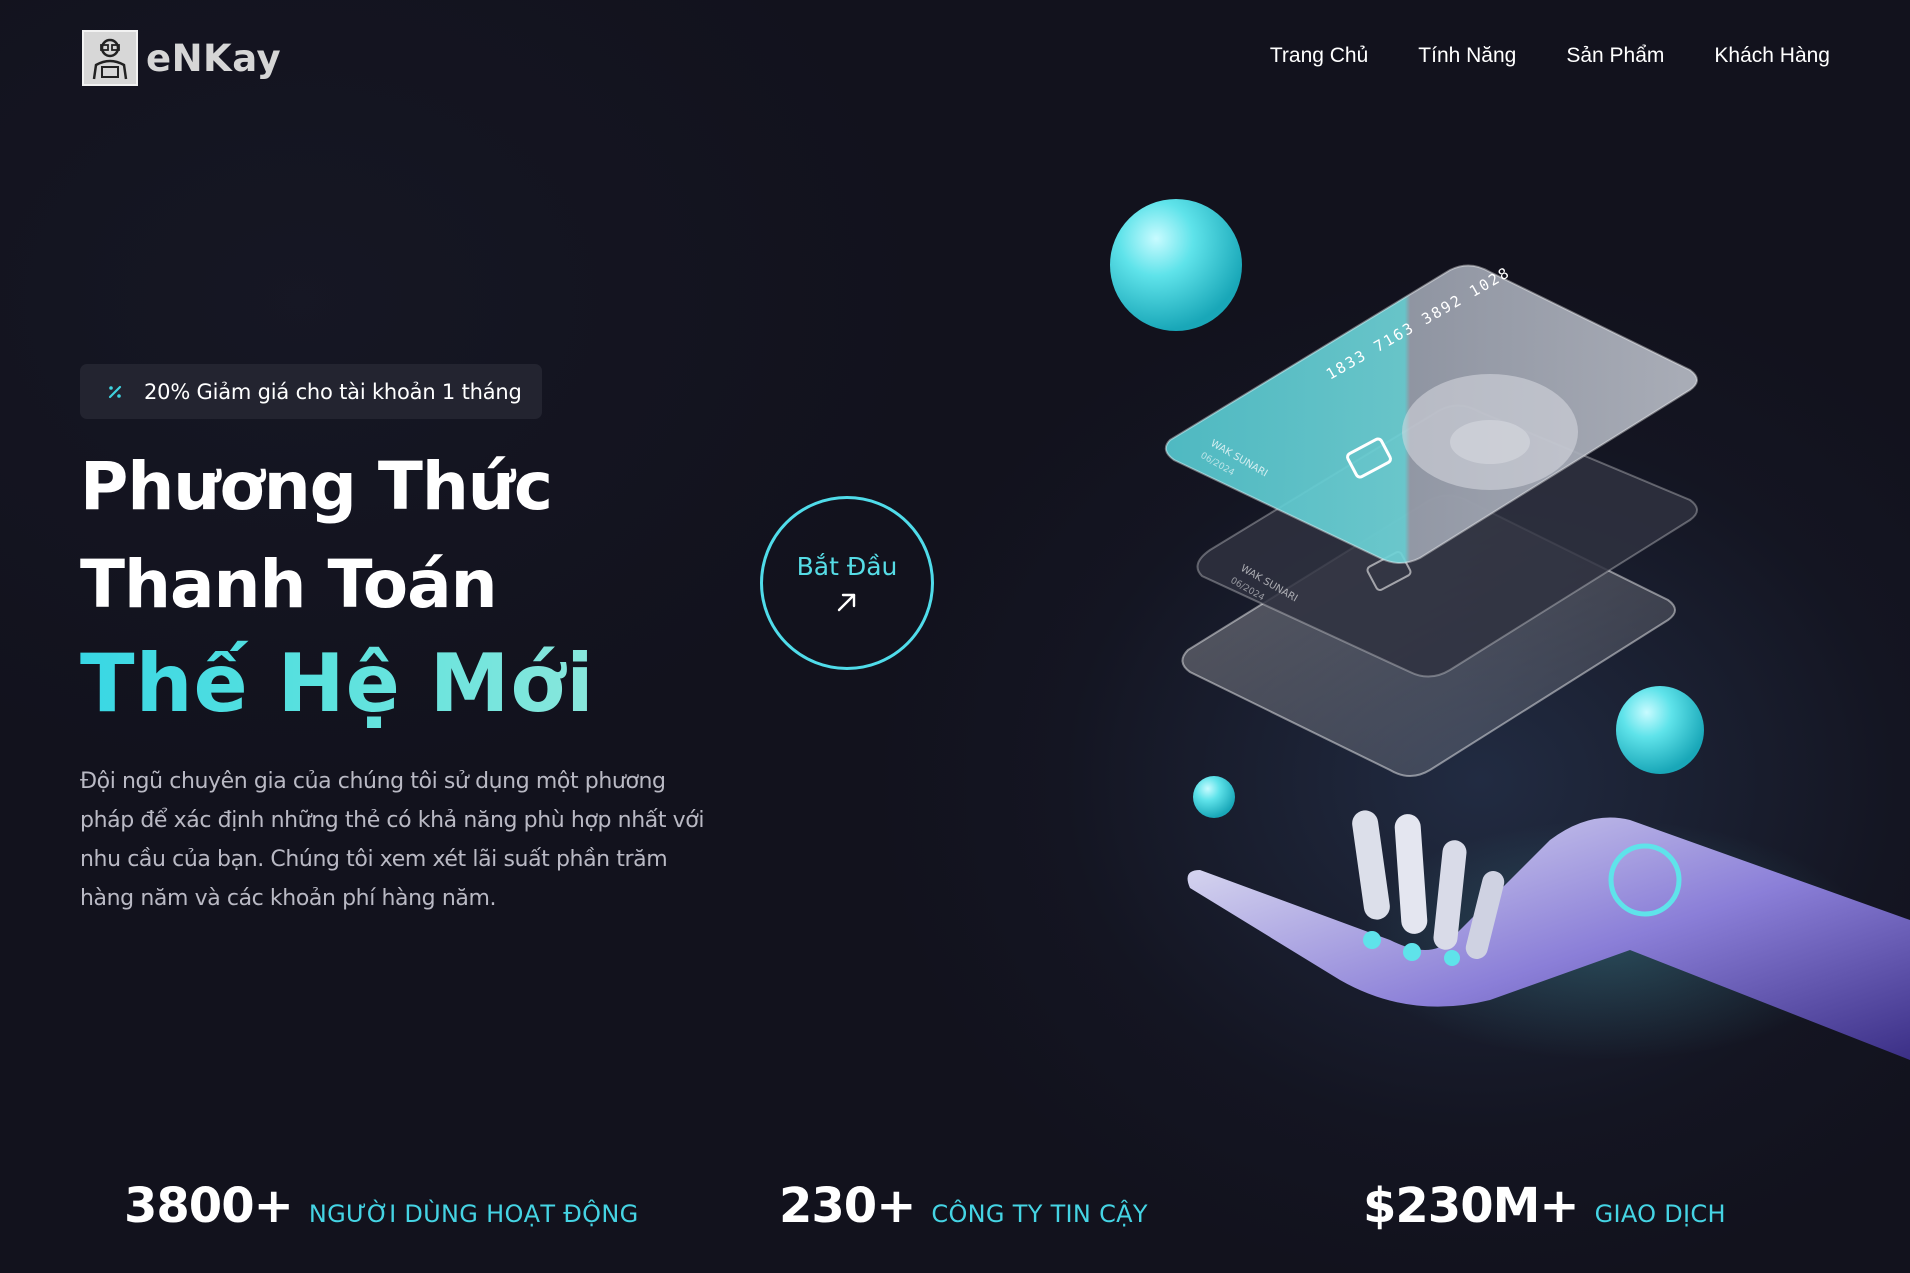 This screenshot has width=1910, height=1273. I want to click on hero-title-line1: Phương Thức, so click(316, 486).